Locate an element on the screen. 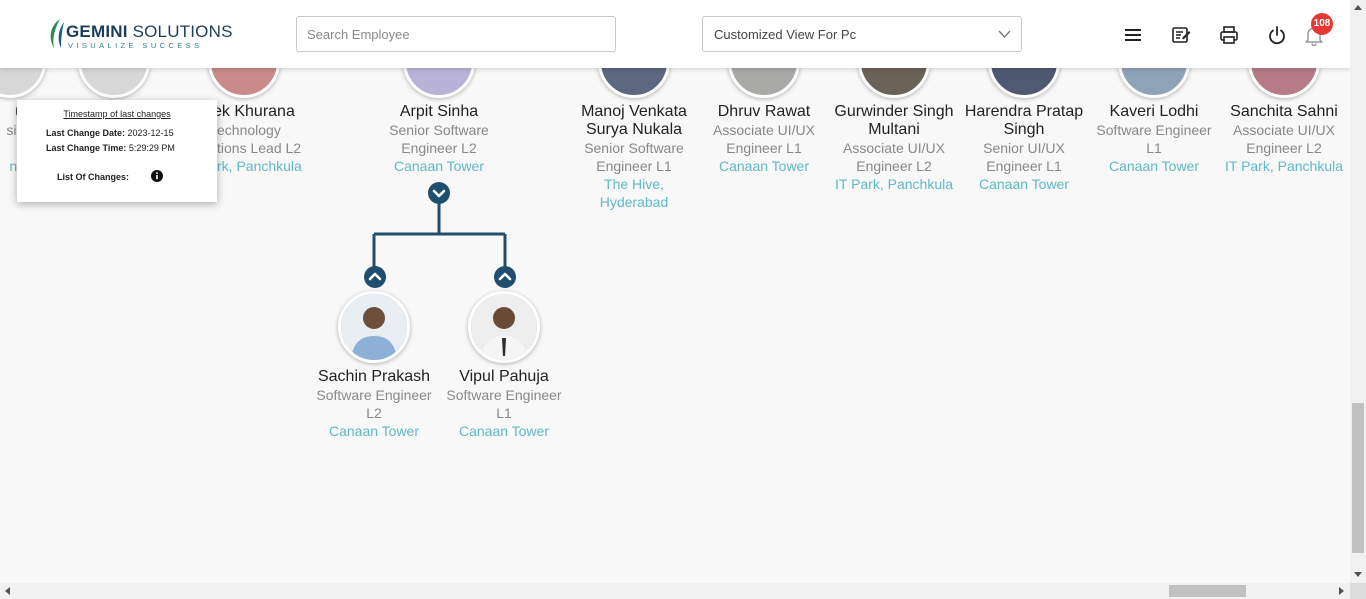  scroll-left-arrow-icon is located at coordinates (7, 591).